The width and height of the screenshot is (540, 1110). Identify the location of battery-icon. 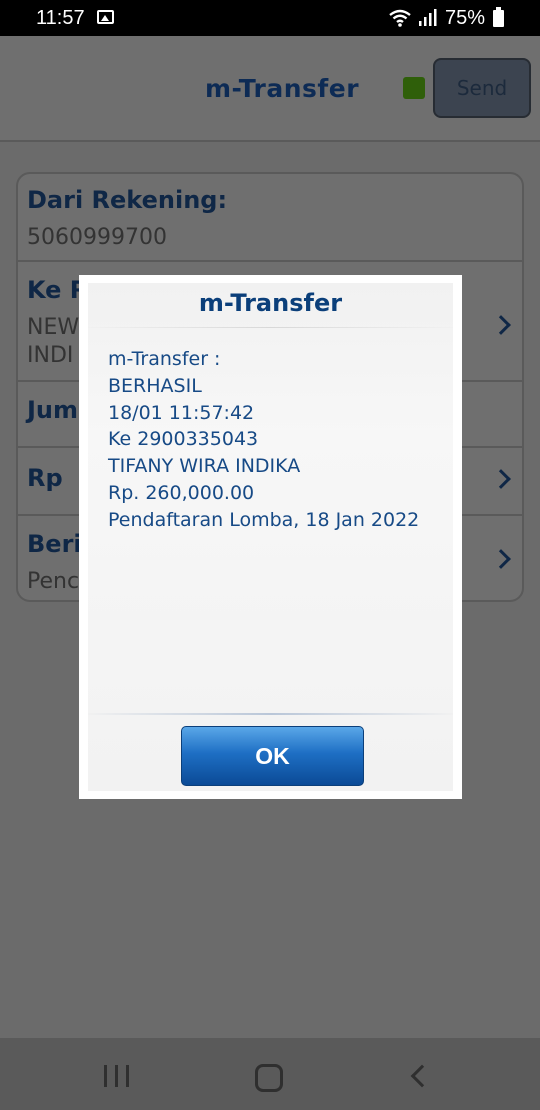
(498, 17).